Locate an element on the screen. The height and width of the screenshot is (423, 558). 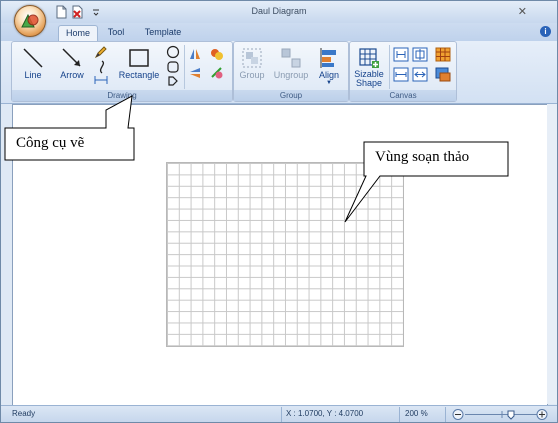
tools-callout-text: Công cụ vẽ is located at coordinates (50, 143).